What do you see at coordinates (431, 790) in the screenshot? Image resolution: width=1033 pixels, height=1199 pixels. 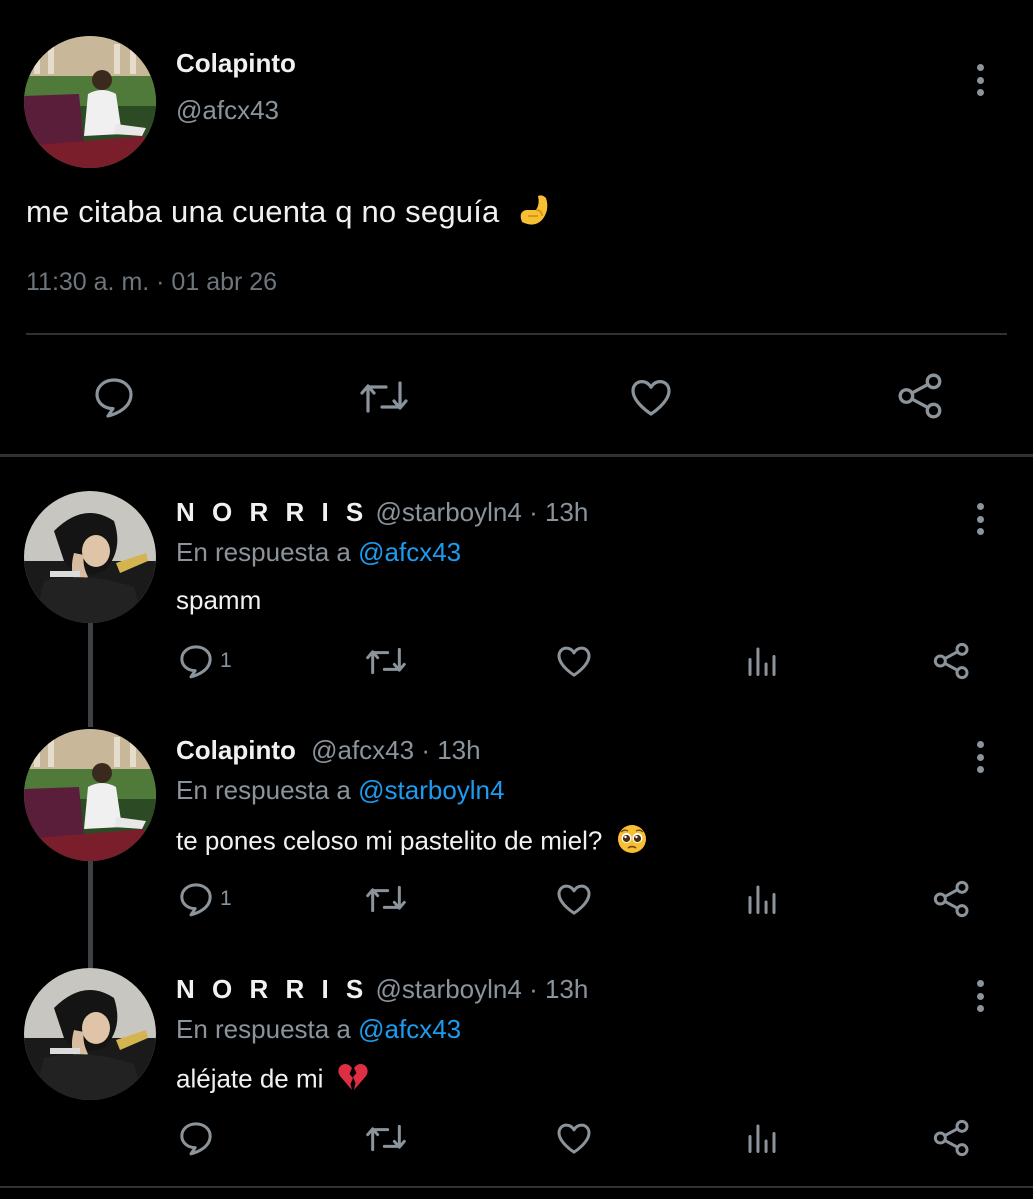 I see `mention-link: @starboyln4` at bounding box center [431, 790].